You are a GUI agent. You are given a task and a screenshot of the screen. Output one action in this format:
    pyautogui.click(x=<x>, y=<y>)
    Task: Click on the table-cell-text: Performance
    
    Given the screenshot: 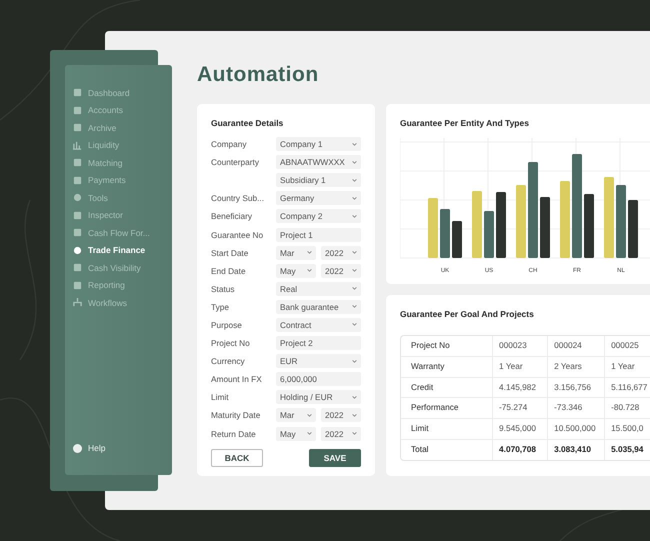 What is the action you would take?
    pyautogui.click(x=435, y=407)
    